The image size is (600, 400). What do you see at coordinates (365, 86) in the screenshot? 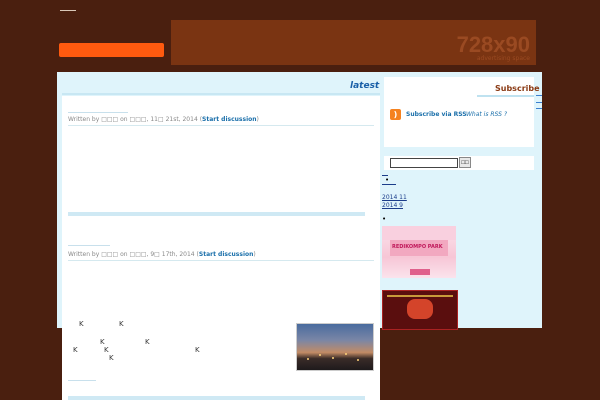
I see `latest-heading: latest` at bounding box center [365, 86].